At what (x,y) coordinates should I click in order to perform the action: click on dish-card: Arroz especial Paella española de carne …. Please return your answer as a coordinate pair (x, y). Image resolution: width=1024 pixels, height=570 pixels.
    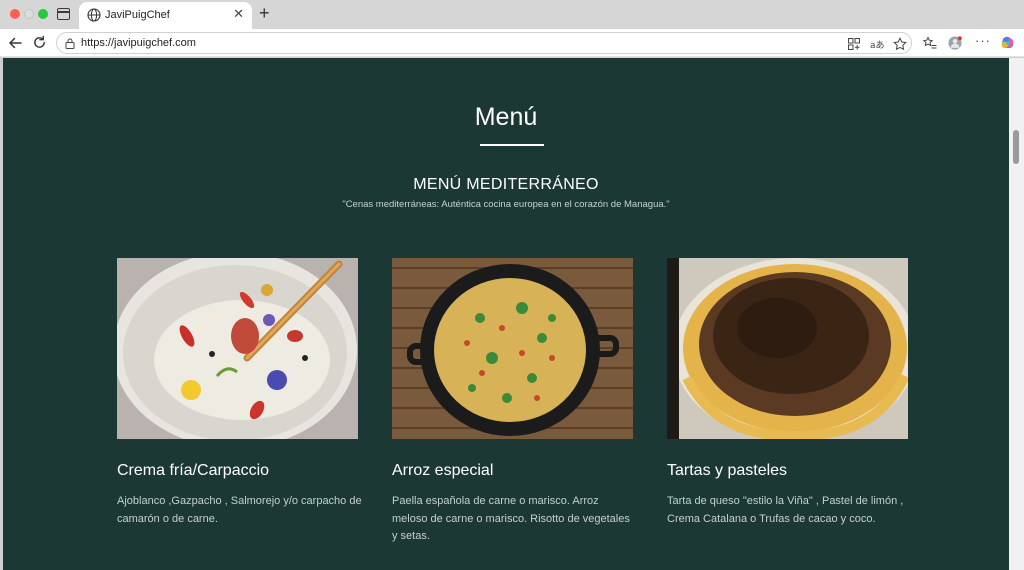
    Looking at the image, I should click on (512, 400).